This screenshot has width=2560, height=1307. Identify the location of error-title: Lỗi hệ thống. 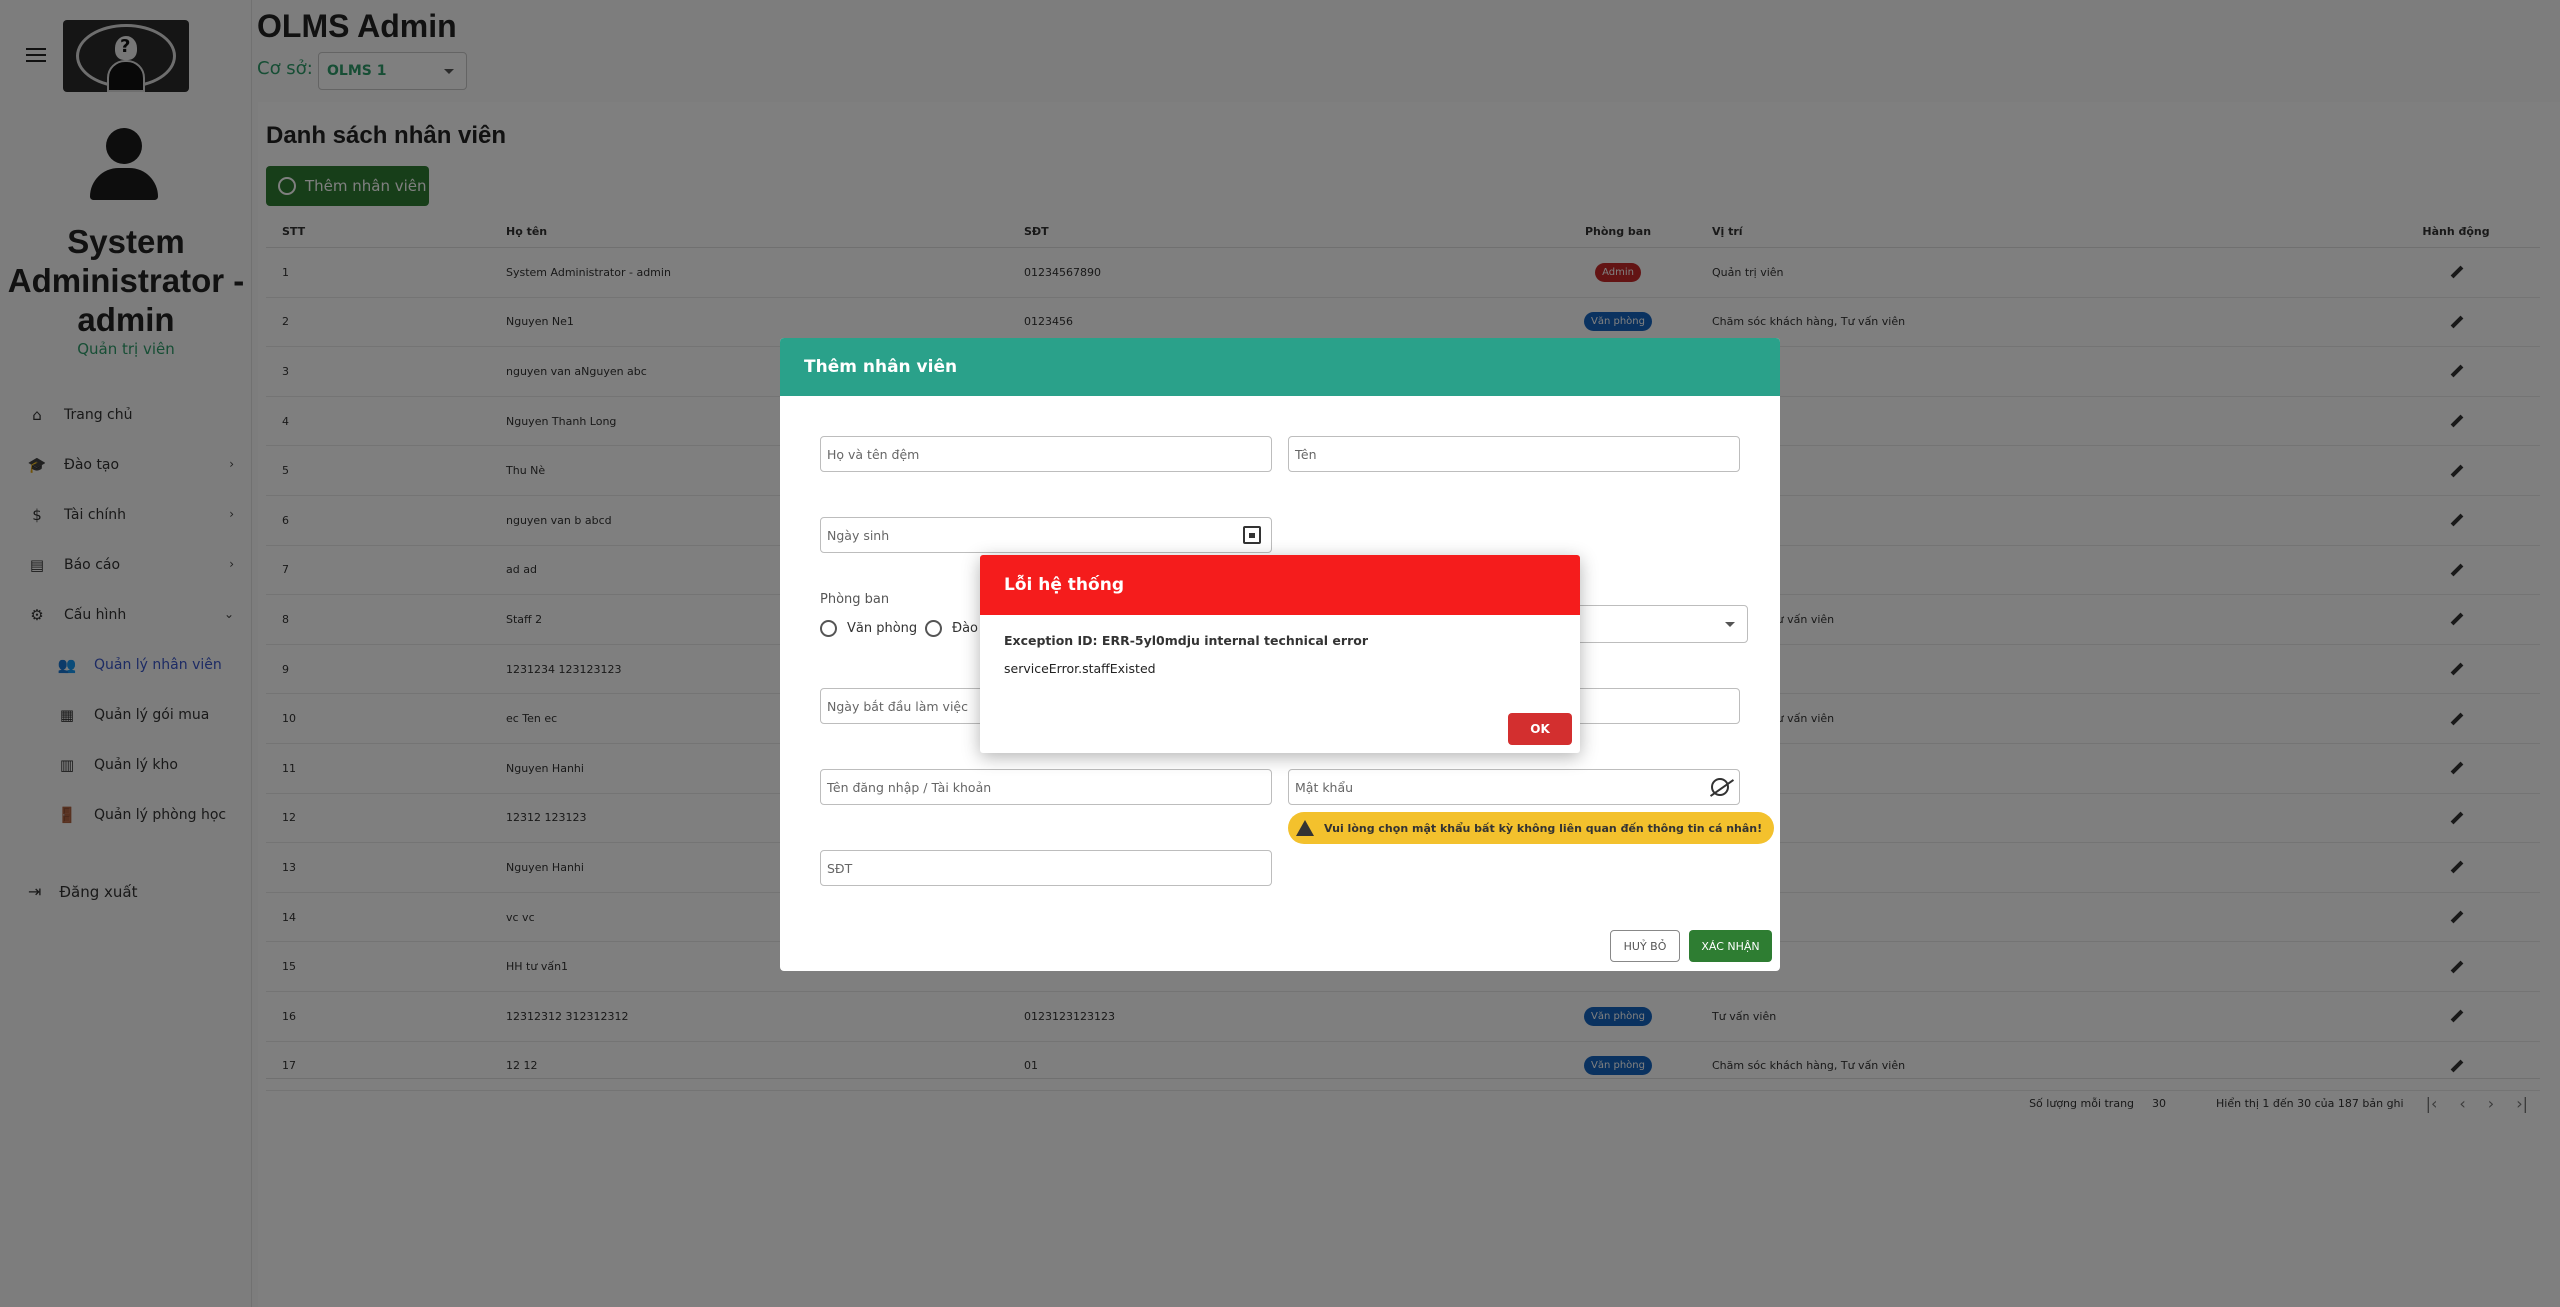
(1280, 585).